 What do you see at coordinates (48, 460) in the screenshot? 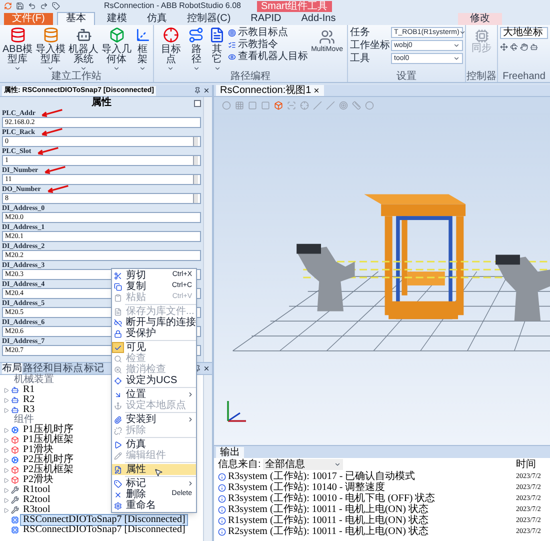
I see `tree-item: P2压机时序` at bounding box center [48, 460].